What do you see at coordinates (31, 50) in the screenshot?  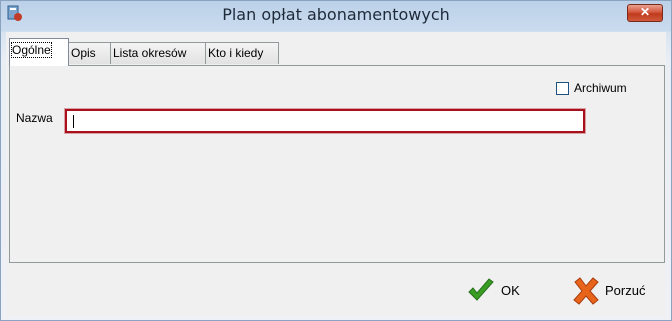 I see `tab-label: Ogólne` at bounding box center [31, 50].